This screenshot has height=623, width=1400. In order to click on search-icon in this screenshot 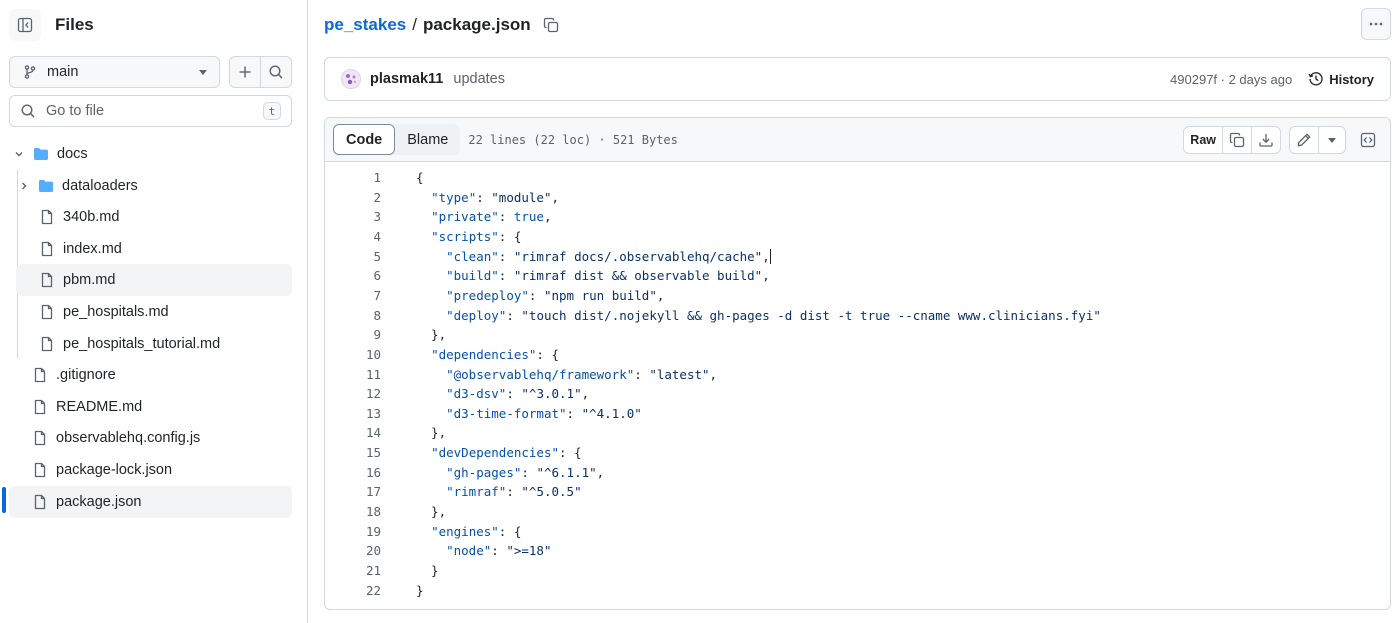, I will do `click(276, 72)`.